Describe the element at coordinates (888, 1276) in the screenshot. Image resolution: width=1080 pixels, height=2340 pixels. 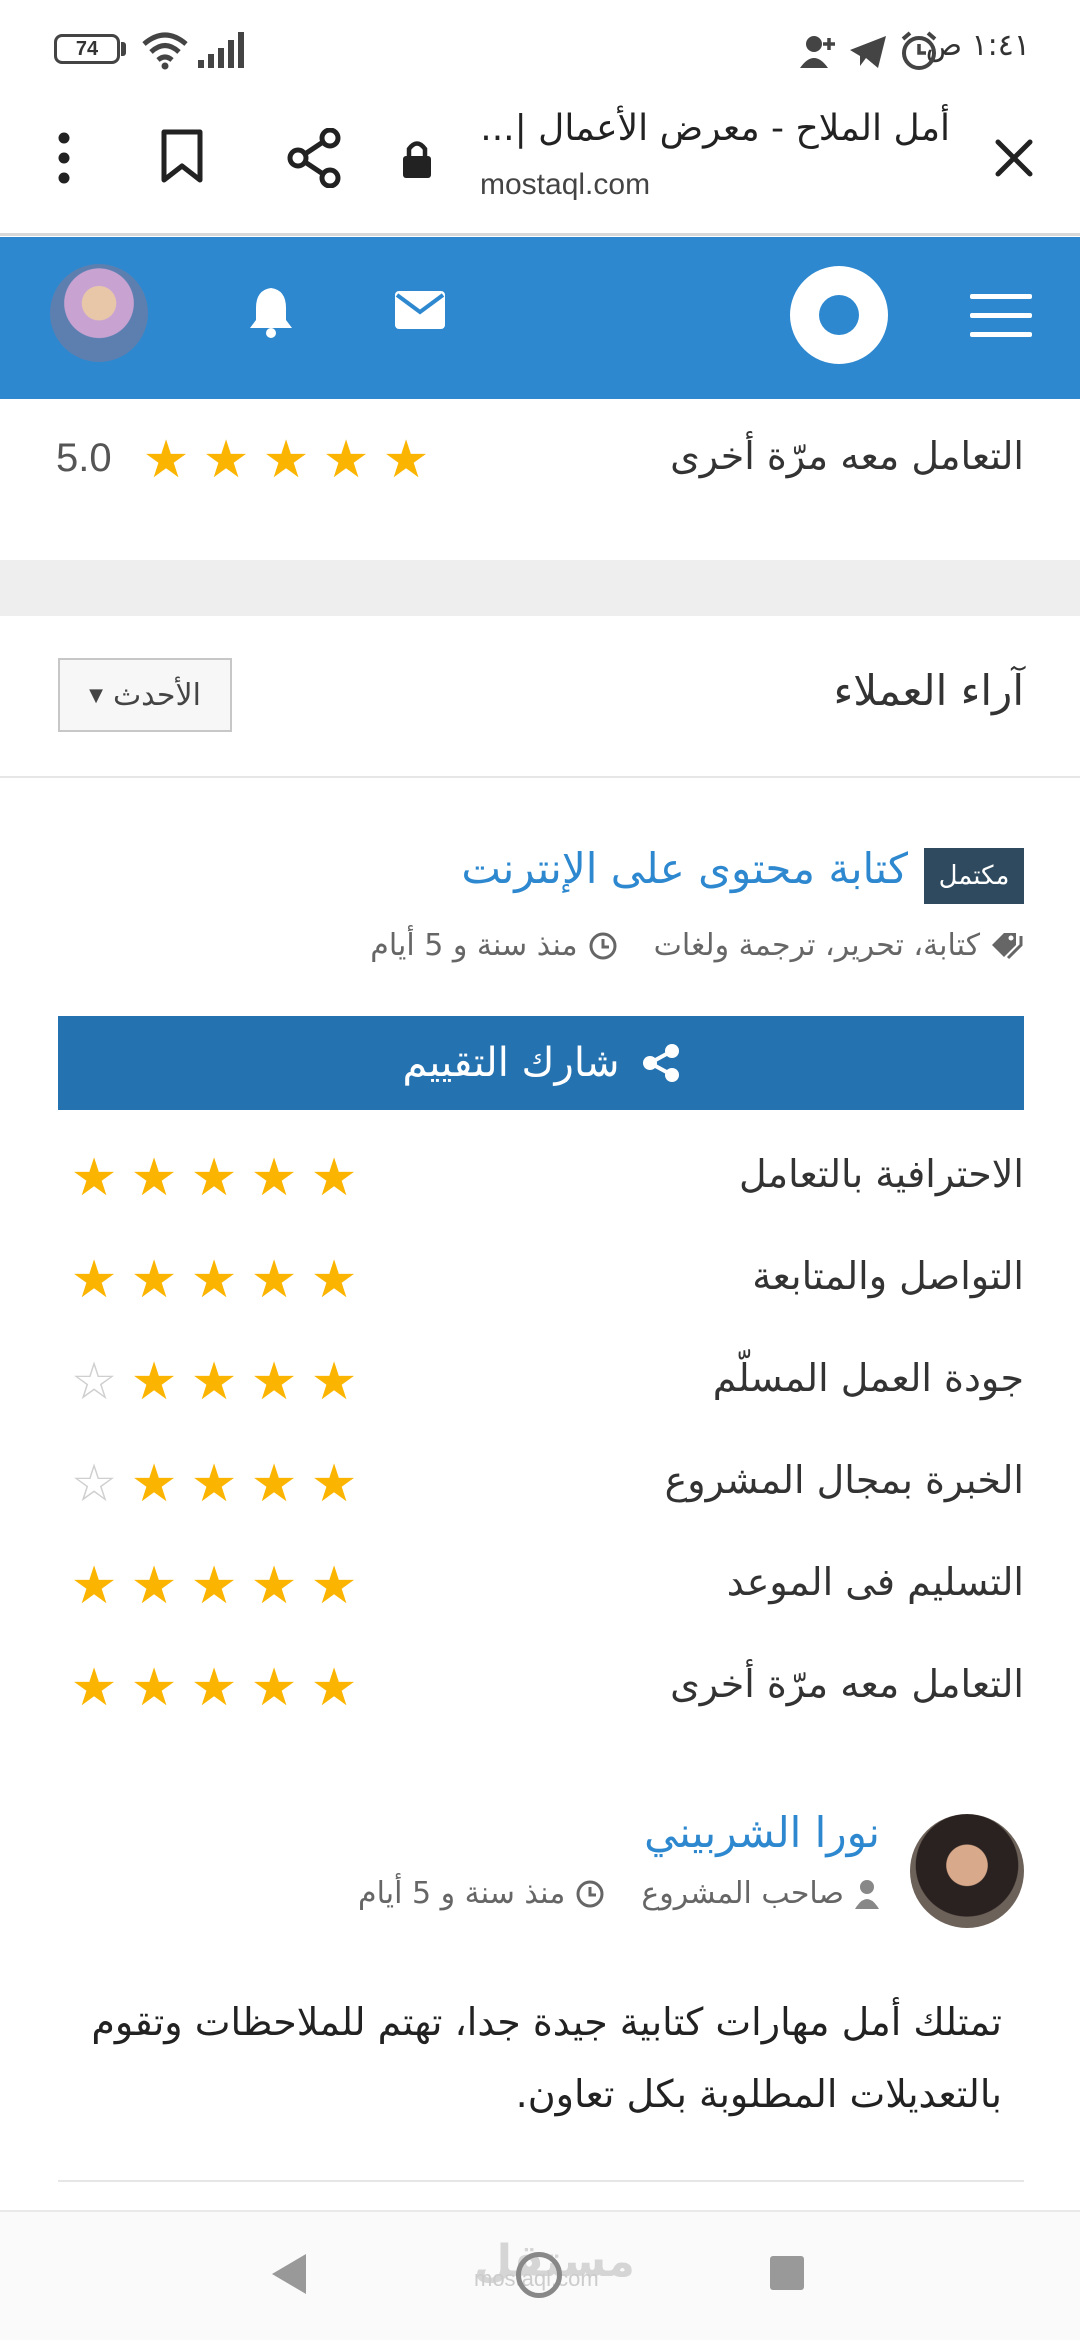
I see `criterion-label: التواصل والمتابعة` at that location.